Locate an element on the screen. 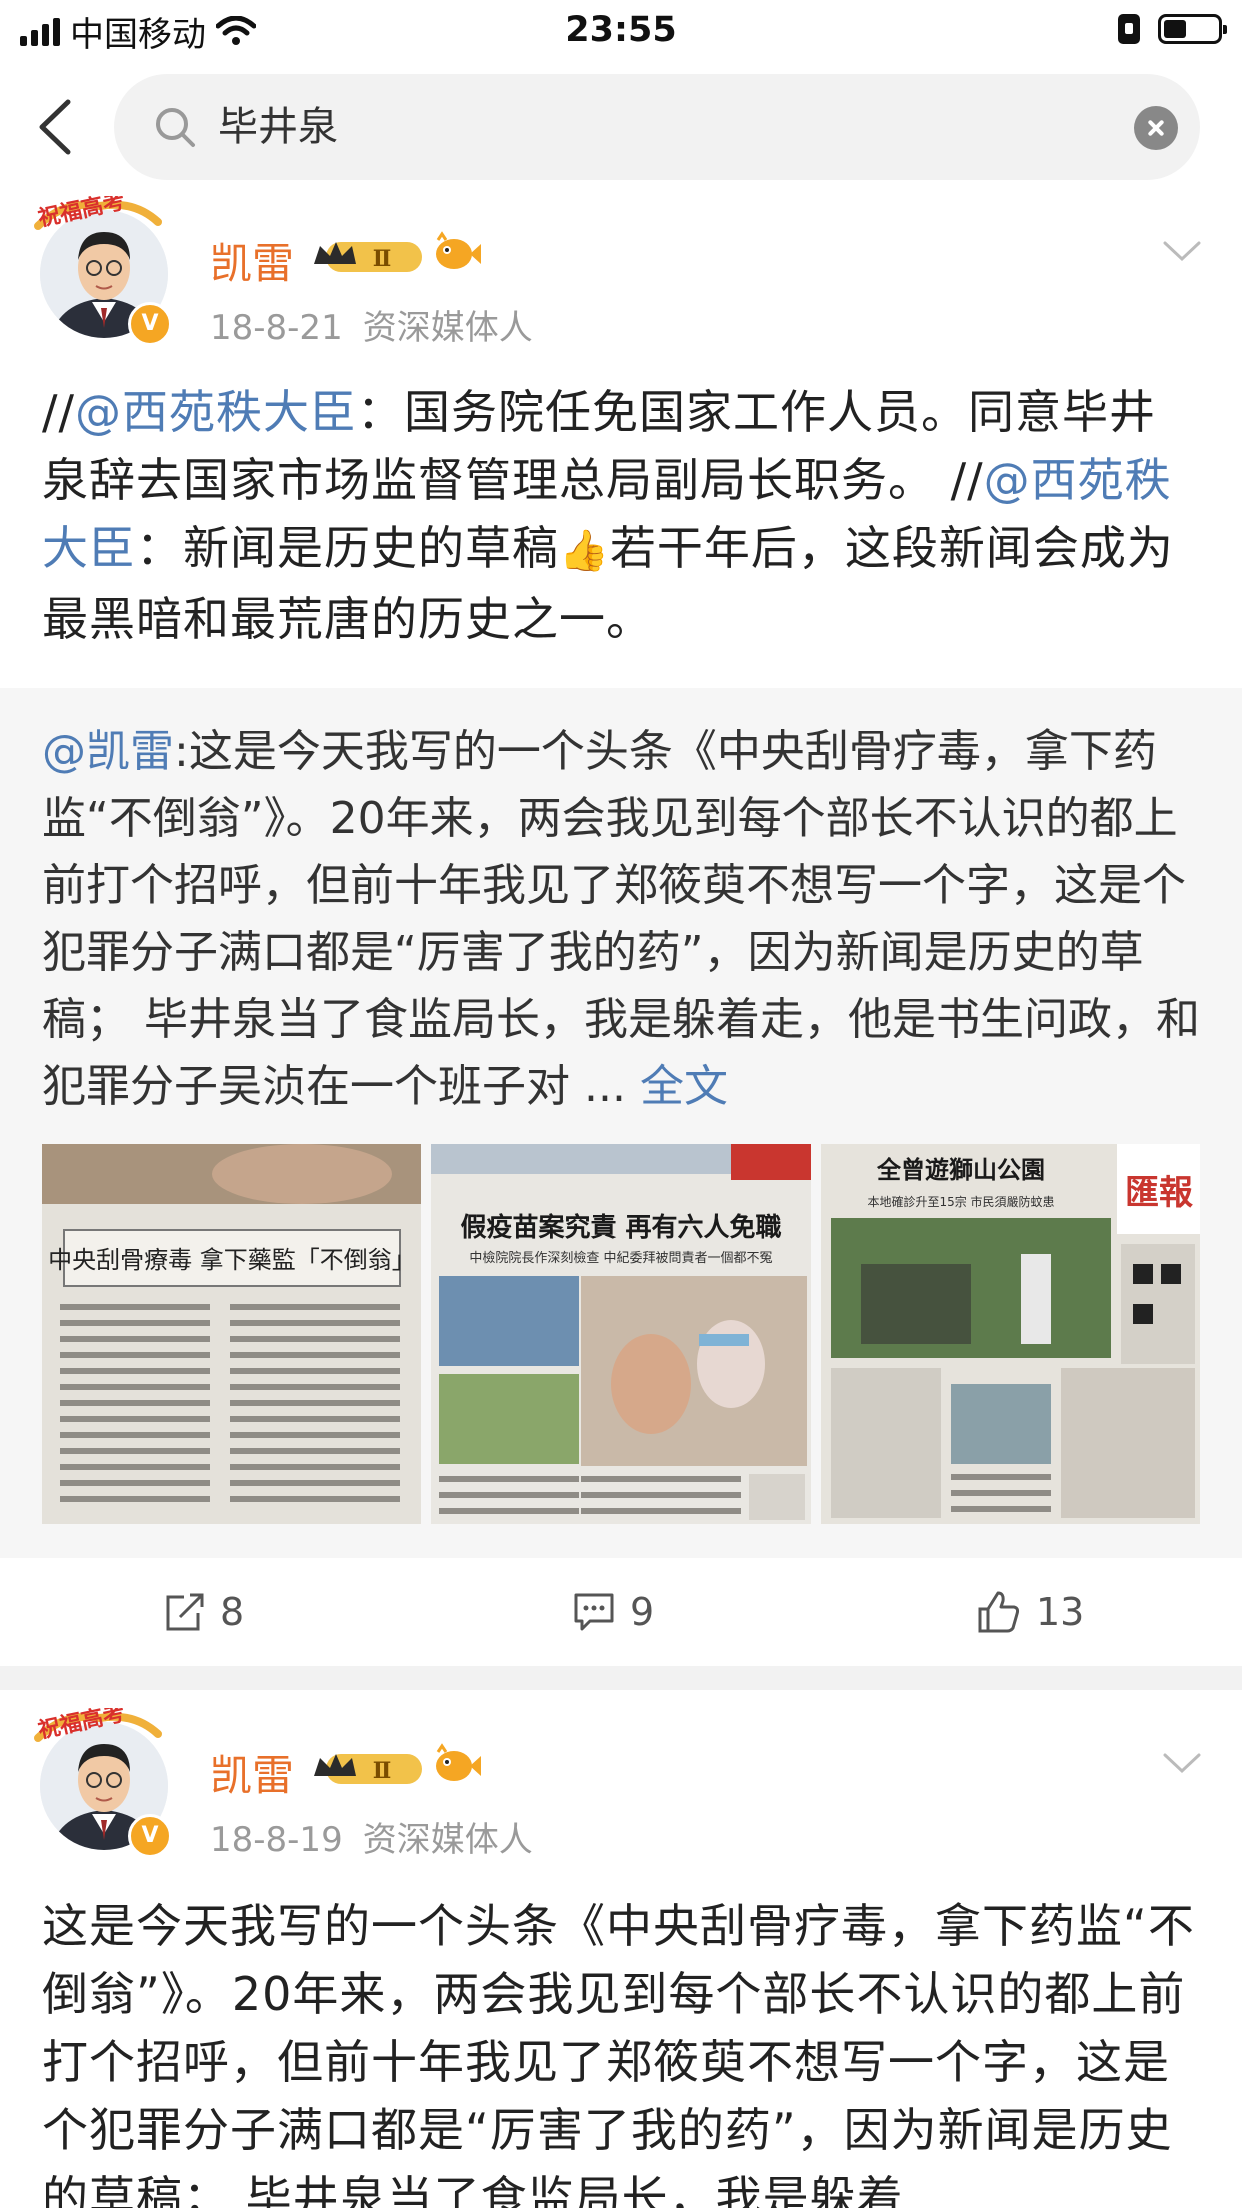  svg-text: 中央刮骨療毒 拿下藥監「不倒翁」 is located at coordinates (232, 1260).